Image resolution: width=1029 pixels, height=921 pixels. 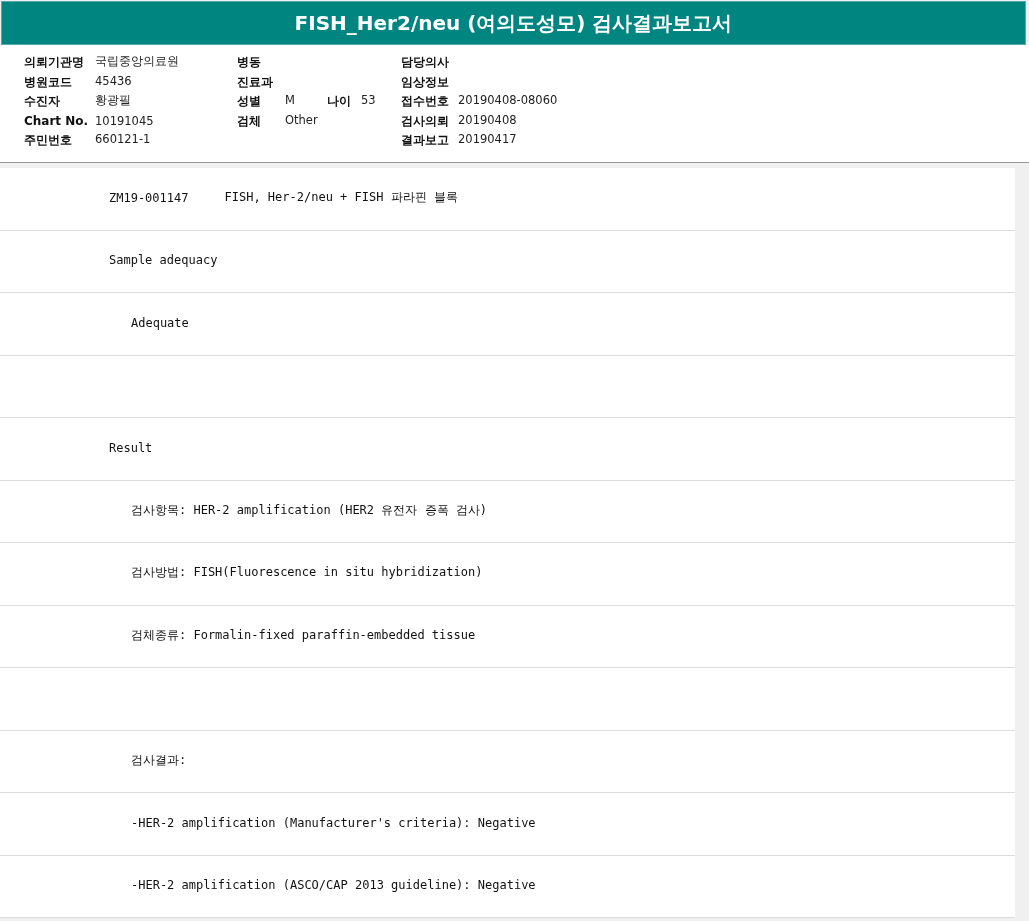 I want to click on field-label: 주민번호, so click(x=48, y=141).